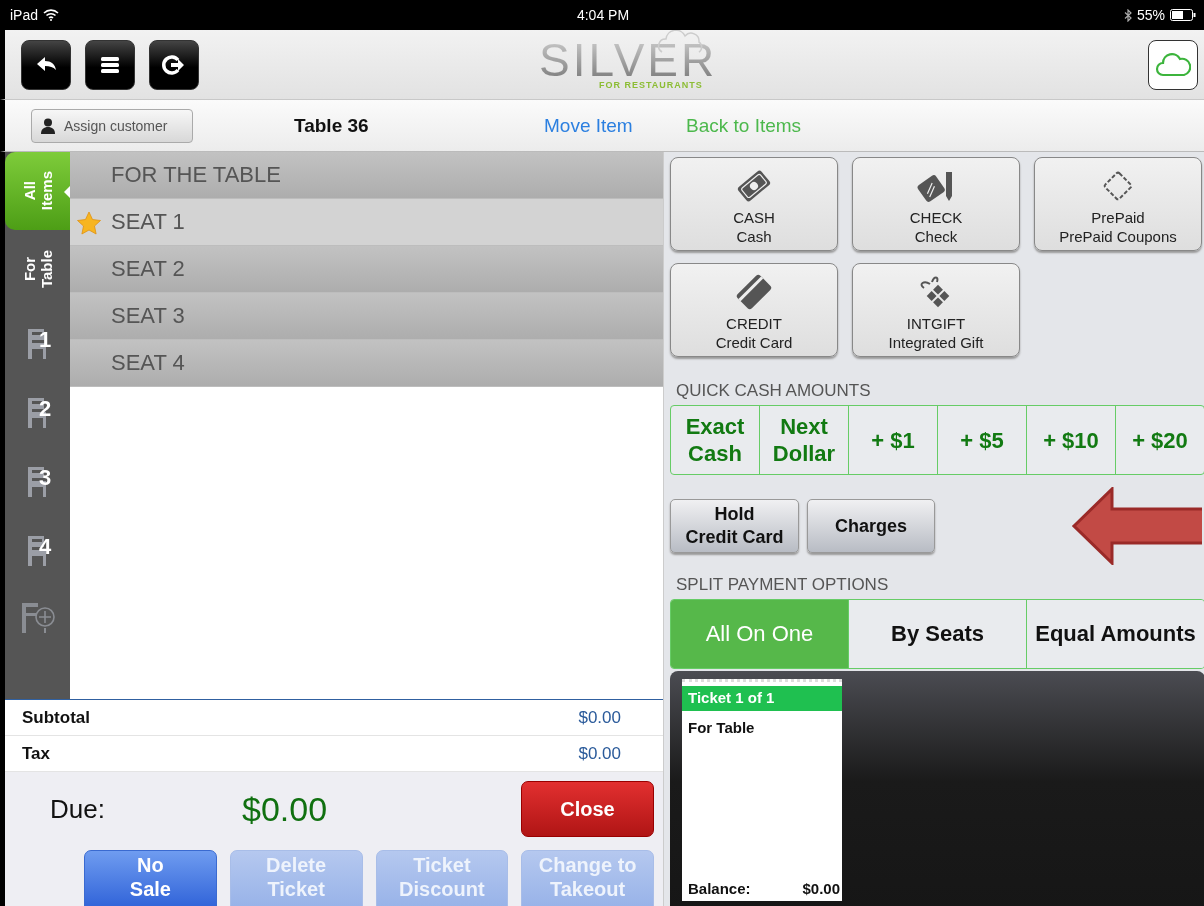 The height and width of the screenshot is (906, 1204). I want to click on payment-method-button: PrePaid PrePaid Coupons, so click(1118, 204).